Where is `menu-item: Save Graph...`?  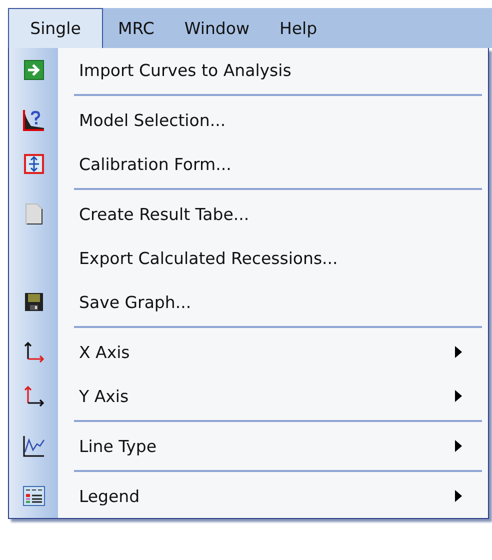 menu-item: Save Graph... is located at coordinates (135, 302).